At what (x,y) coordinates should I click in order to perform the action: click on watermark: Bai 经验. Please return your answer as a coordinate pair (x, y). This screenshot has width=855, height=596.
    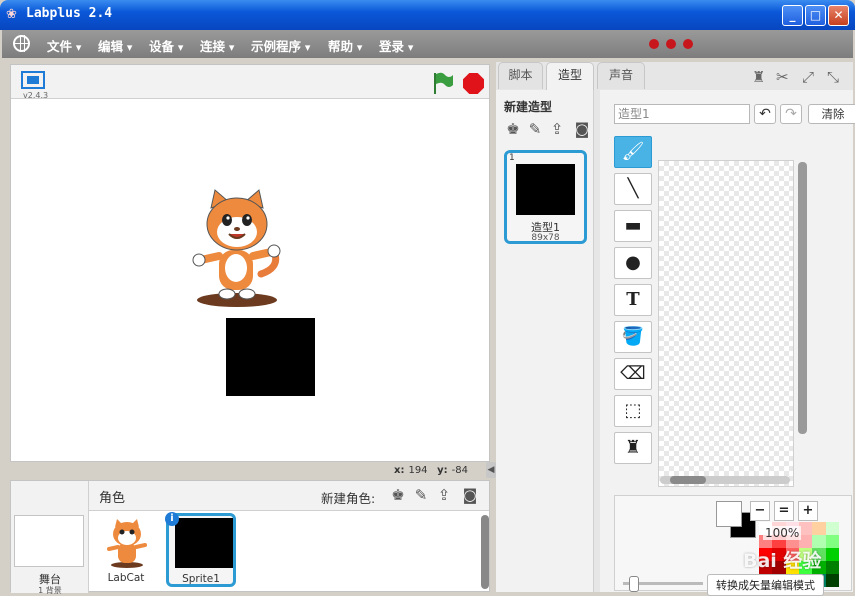
    Looking at the image, I should click on (782, 561).